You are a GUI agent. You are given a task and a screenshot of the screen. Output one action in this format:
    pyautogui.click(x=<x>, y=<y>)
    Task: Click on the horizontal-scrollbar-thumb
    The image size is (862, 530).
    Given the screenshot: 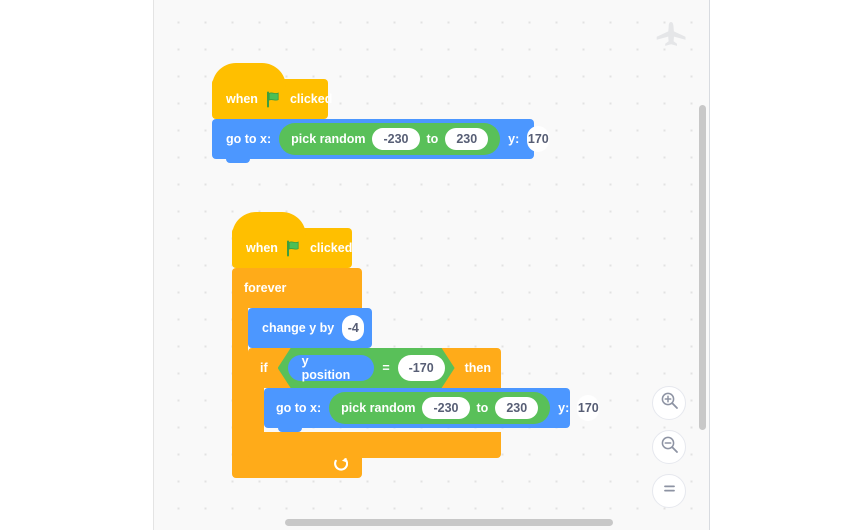 What is the action you would take?
    pyautogui.click(x=449, y=522)
    